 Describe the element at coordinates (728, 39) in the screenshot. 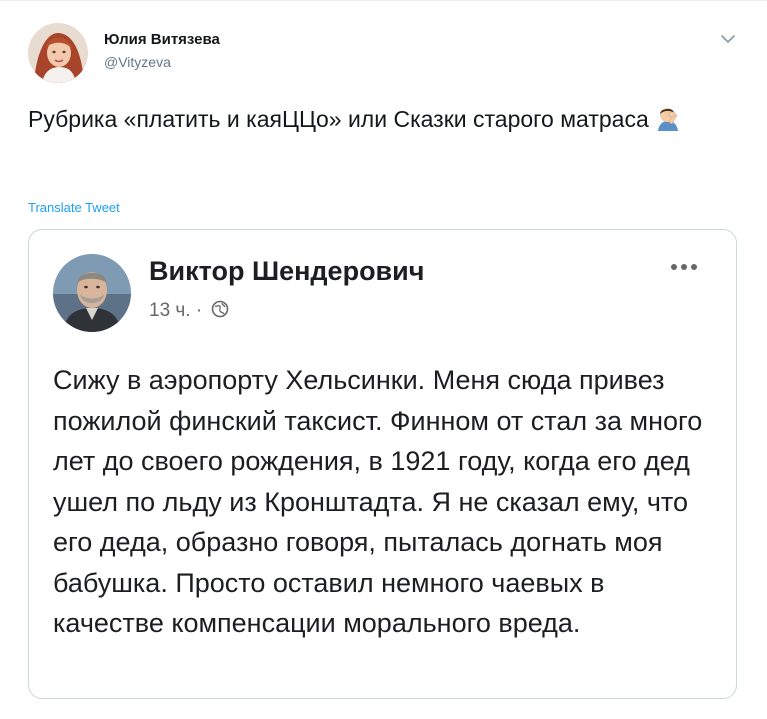

I see `chevron-down-icon` at that location.